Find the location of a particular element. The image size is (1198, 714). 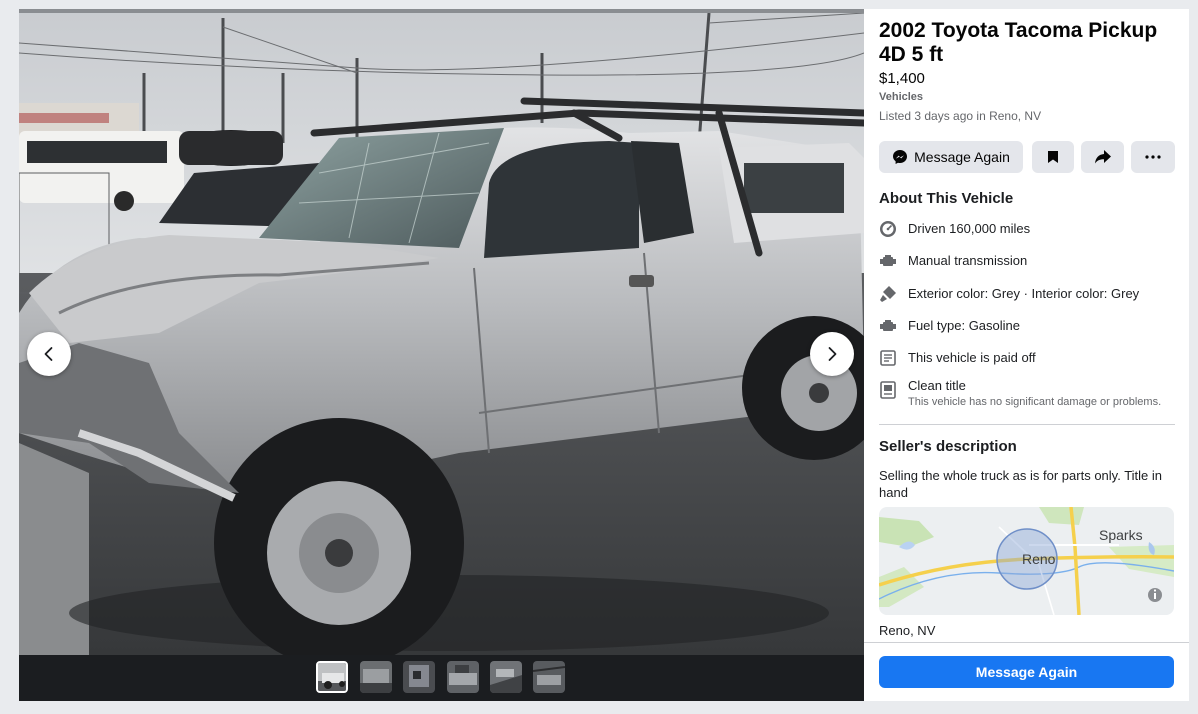

next-photo-button is located at coordinates (832, 354).